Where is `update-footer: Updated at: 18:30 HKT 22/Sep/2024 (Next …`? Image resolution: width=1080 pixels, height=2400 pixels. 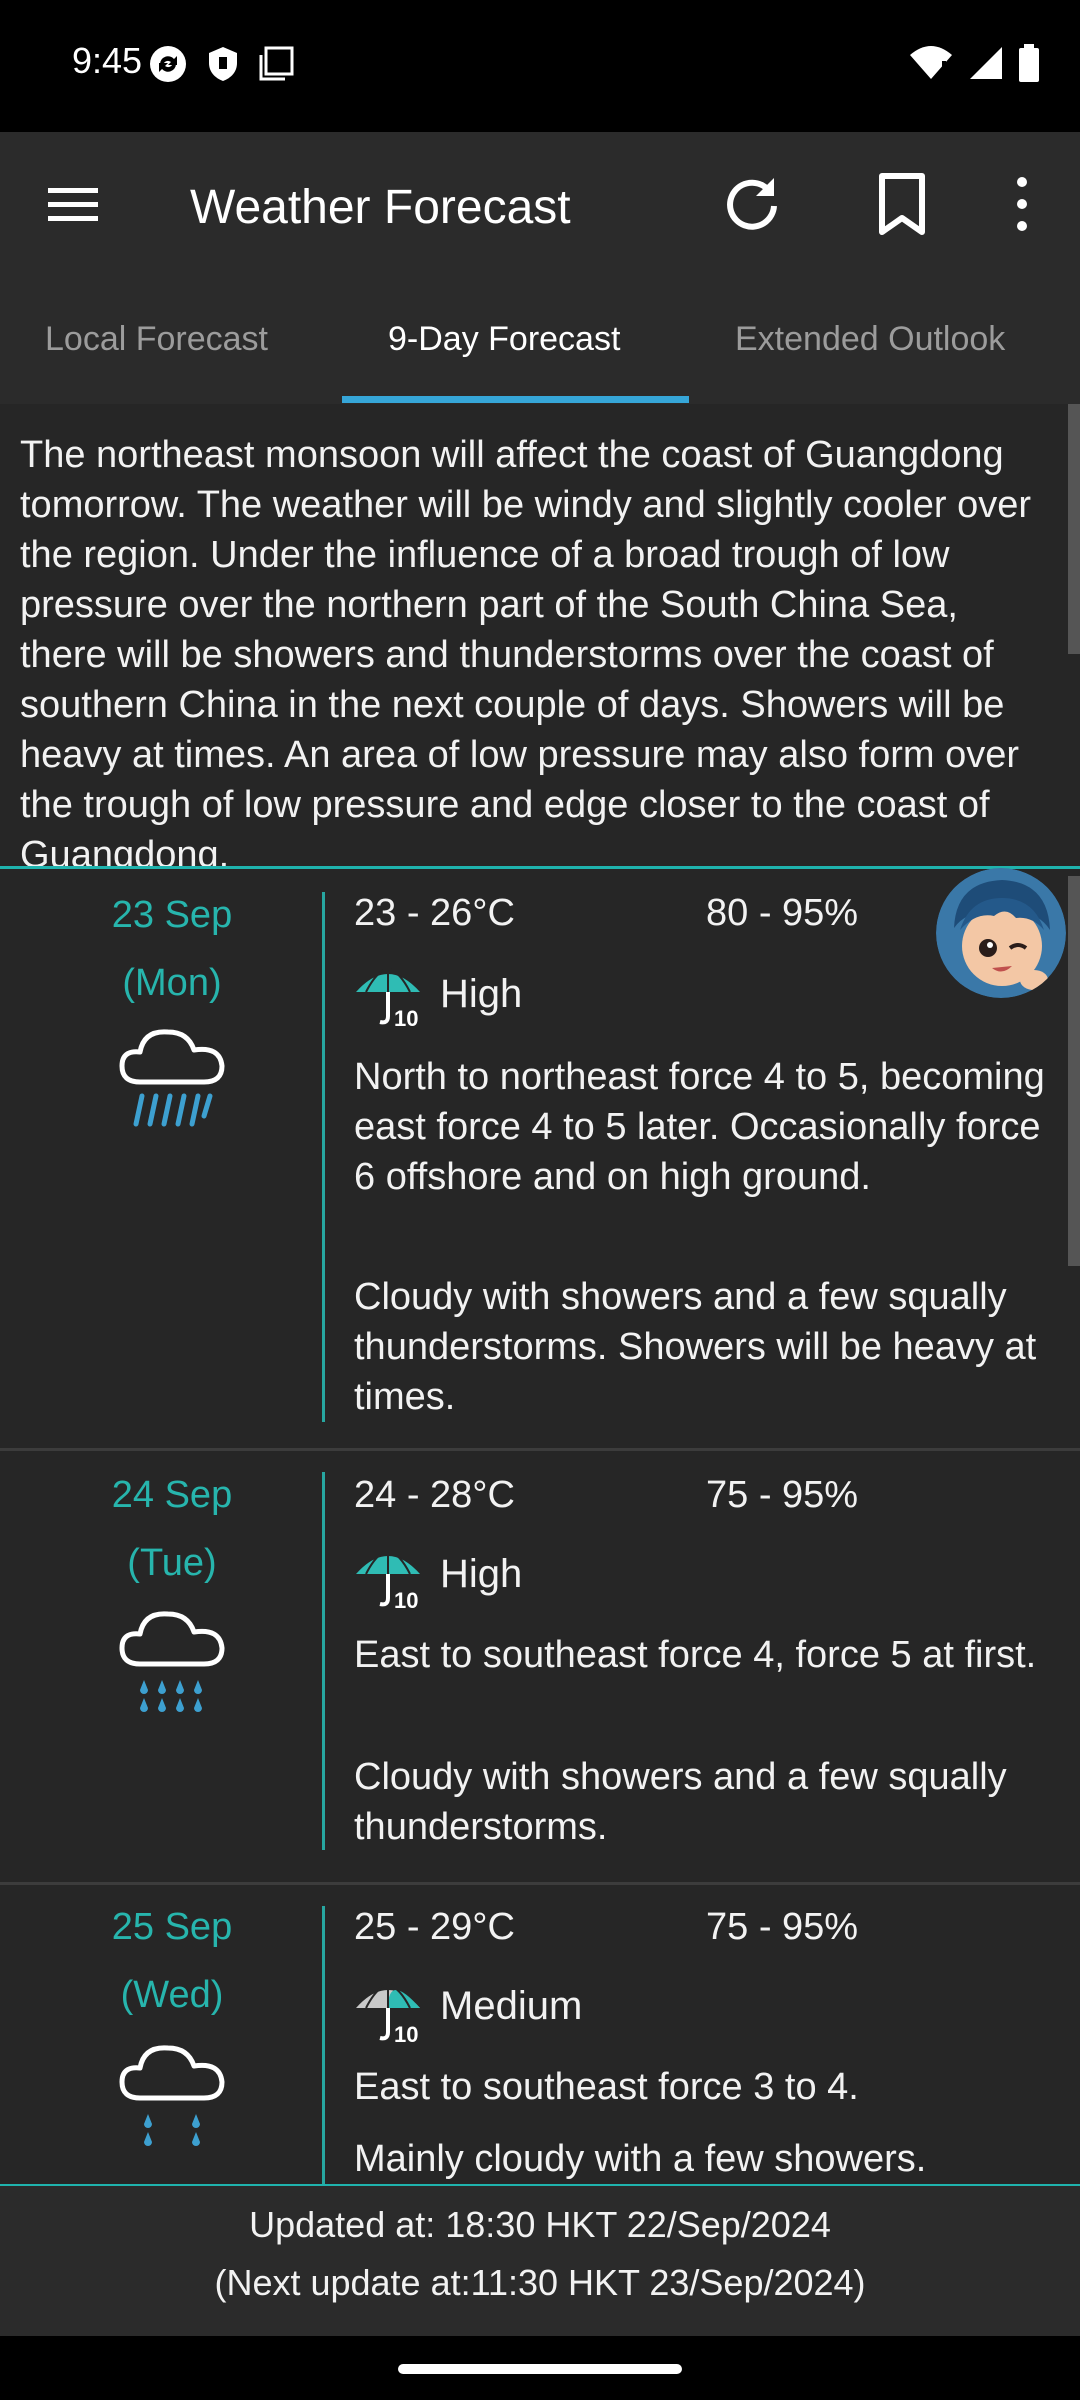 update-footer: Updated at: 18:30 HKT 22/Sep/2024 (Next … is located at coordinates (540, 2261).